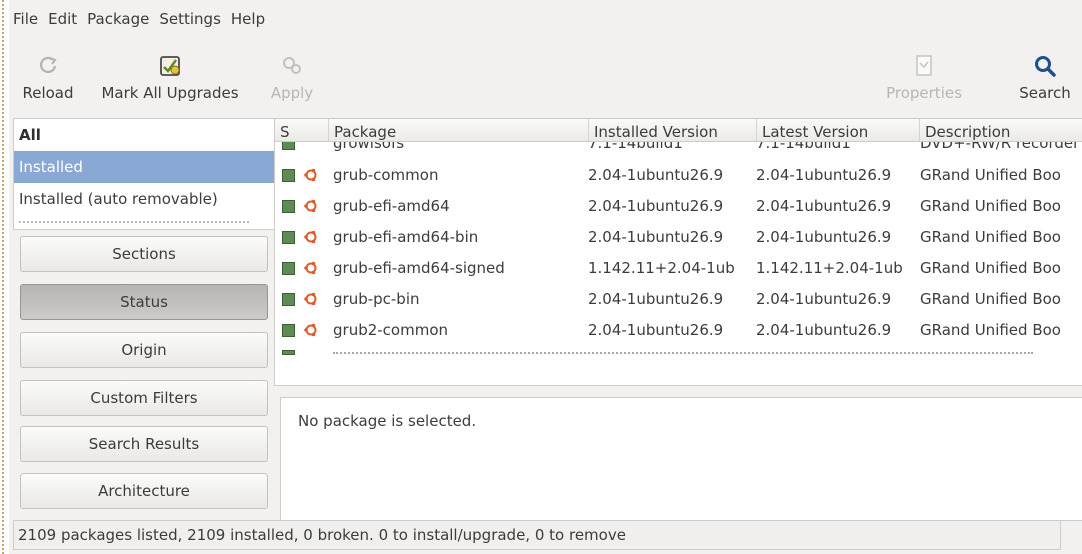  What do you see at coordinates (2, 277) in the screenshot?
I see `window-edge` at bounding box center [2, 277].